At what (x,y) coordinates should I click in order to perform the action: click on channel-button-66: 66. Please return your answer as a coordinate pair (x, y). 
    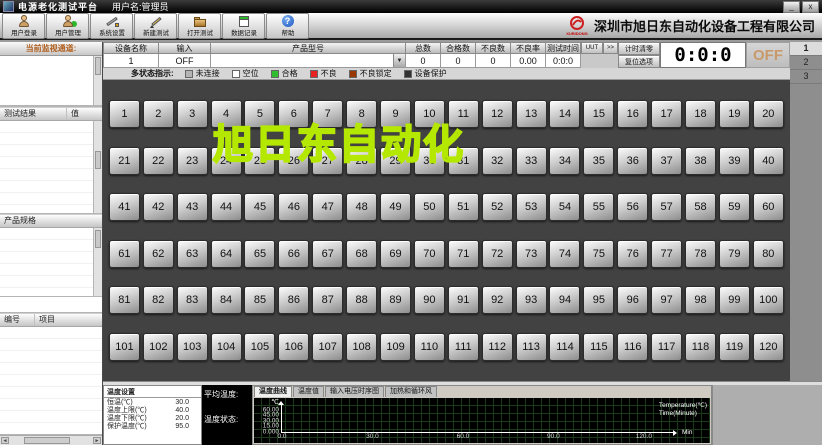
    Looking at the image, I should click on (294, 253).